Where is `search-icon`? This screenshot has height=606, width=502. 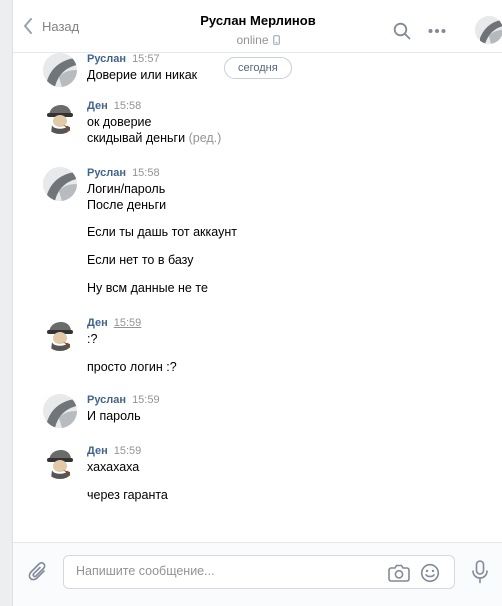
search-icon is located at coordinates (402, 31).